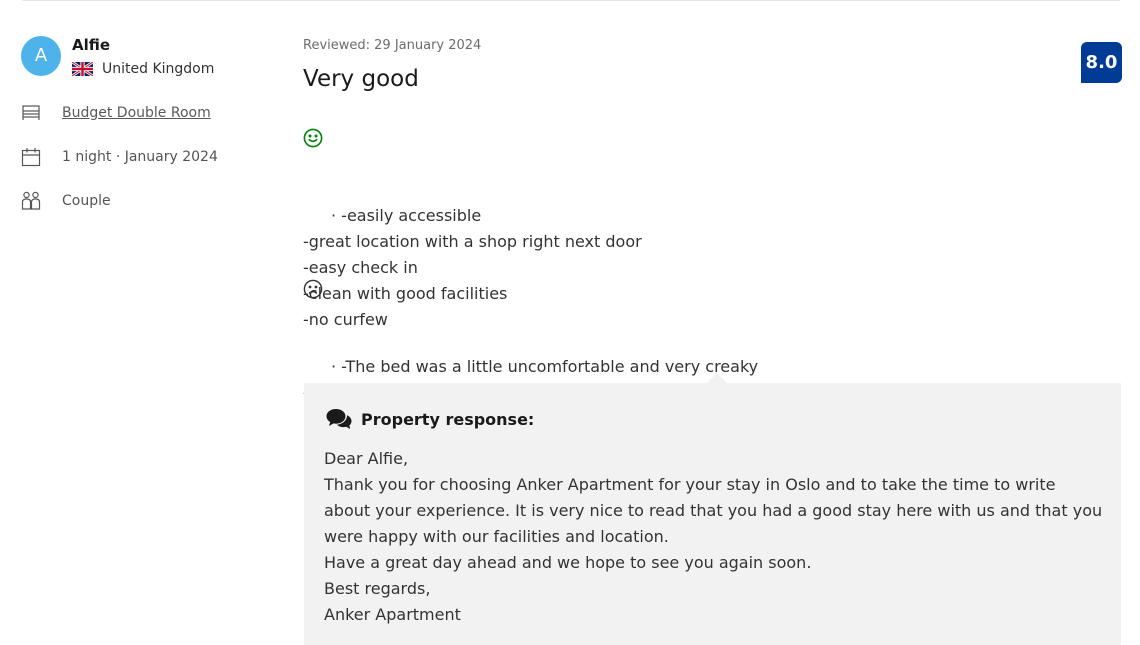  What do you see at coordinates (158, 69) in the screenshot?
I see `country-name: United Kingdom` at bounding box center [158, 69].